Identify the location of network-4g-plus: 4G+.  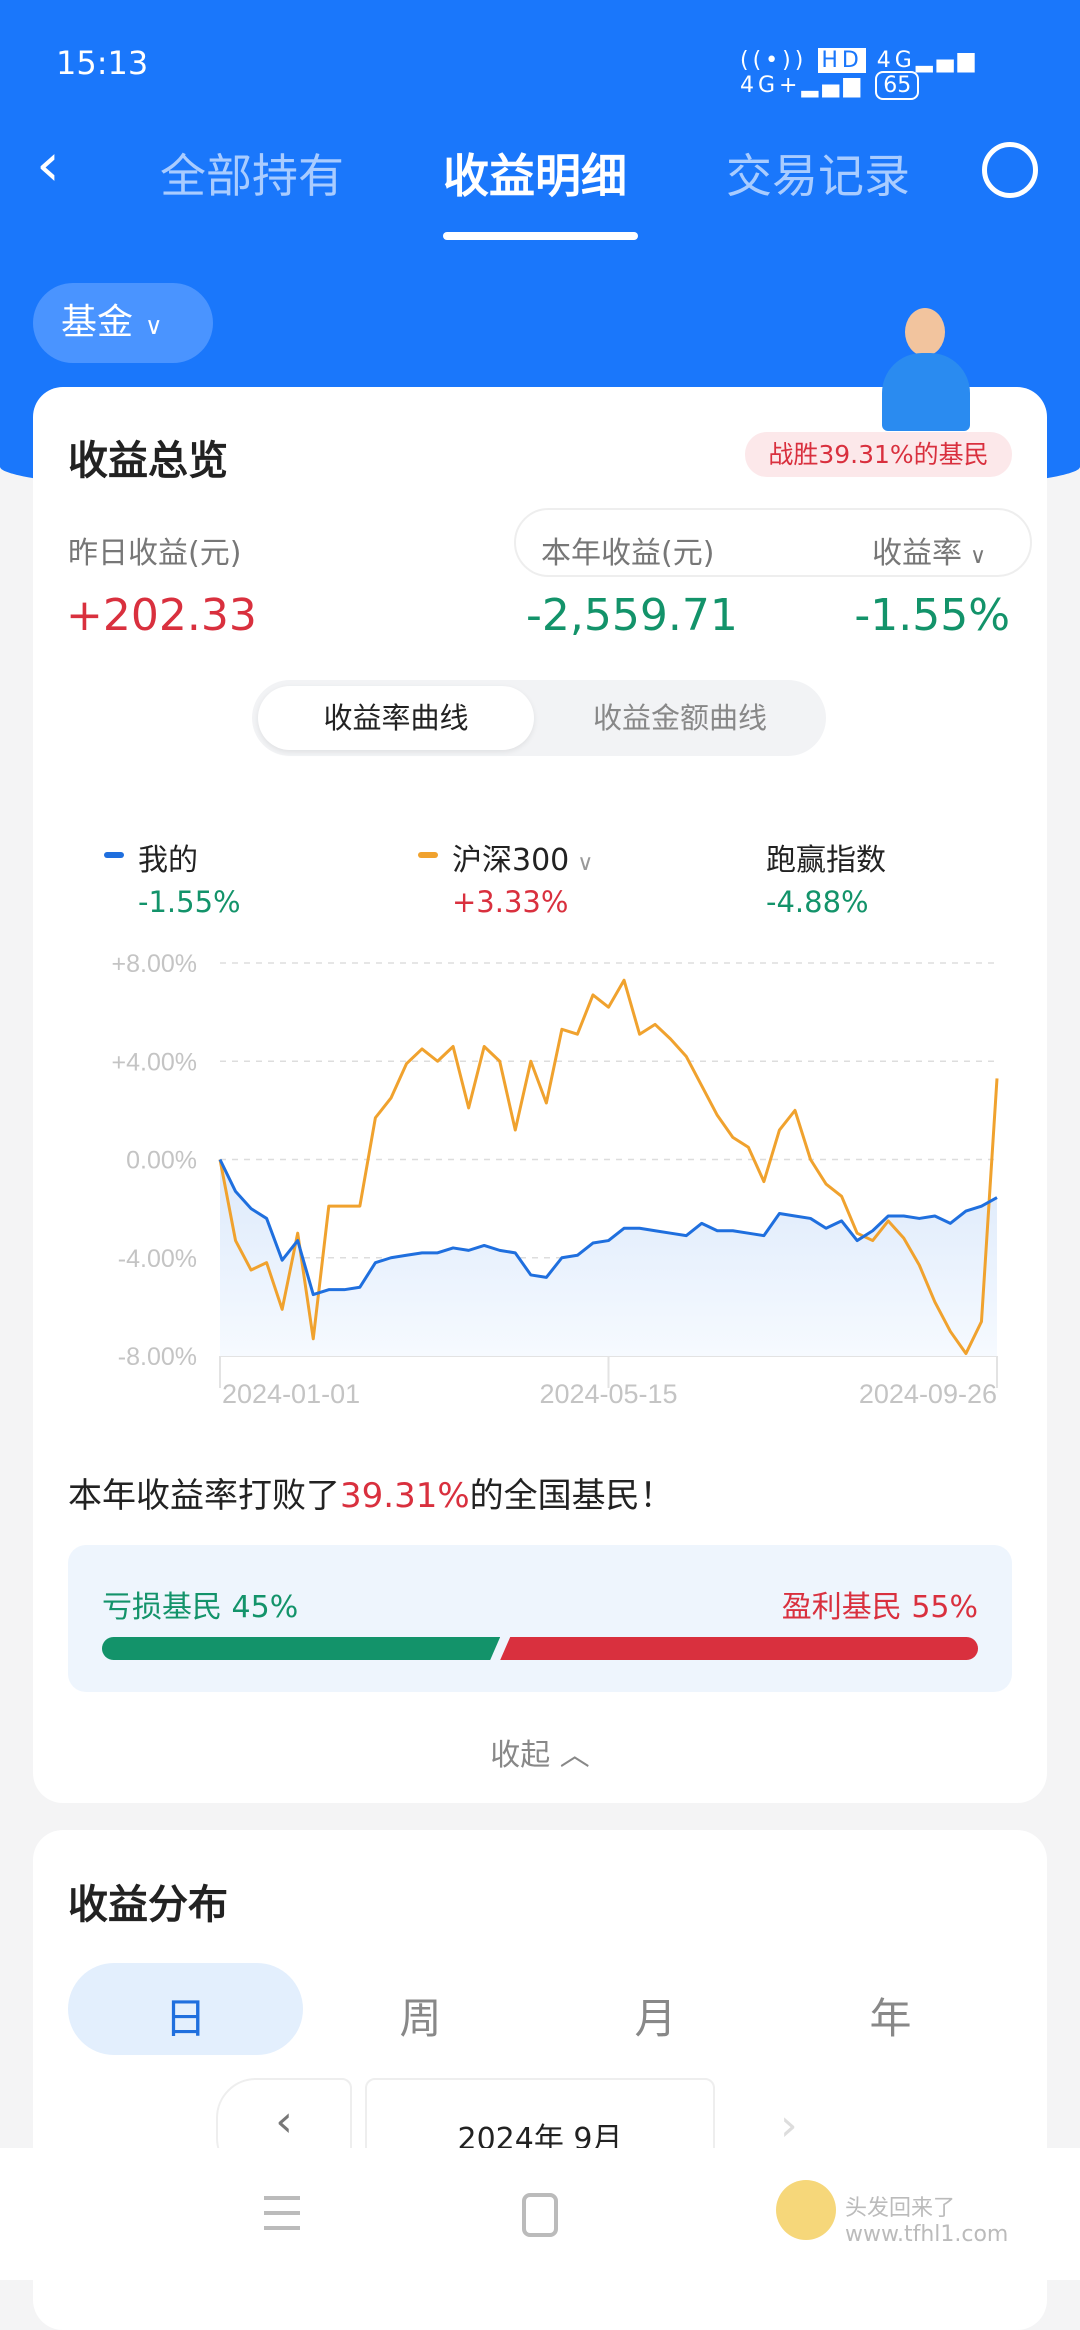
(771, 85).